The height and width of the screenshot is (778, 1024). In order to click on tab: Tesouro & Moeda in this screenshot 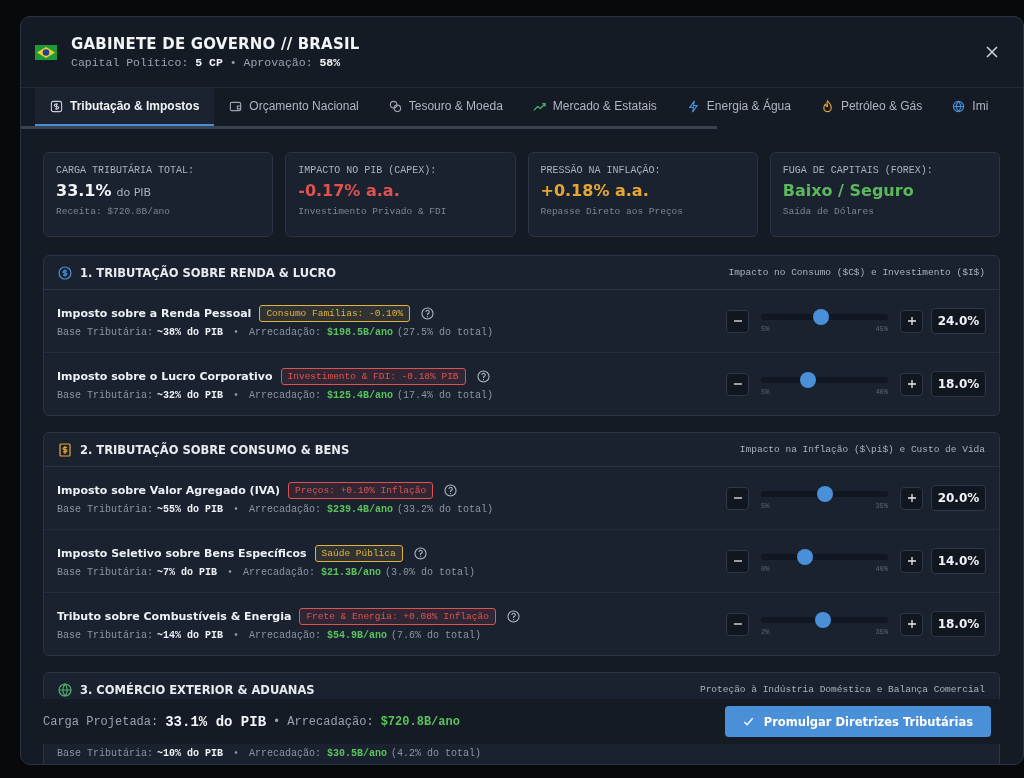, I will do `click(445, 107)`.